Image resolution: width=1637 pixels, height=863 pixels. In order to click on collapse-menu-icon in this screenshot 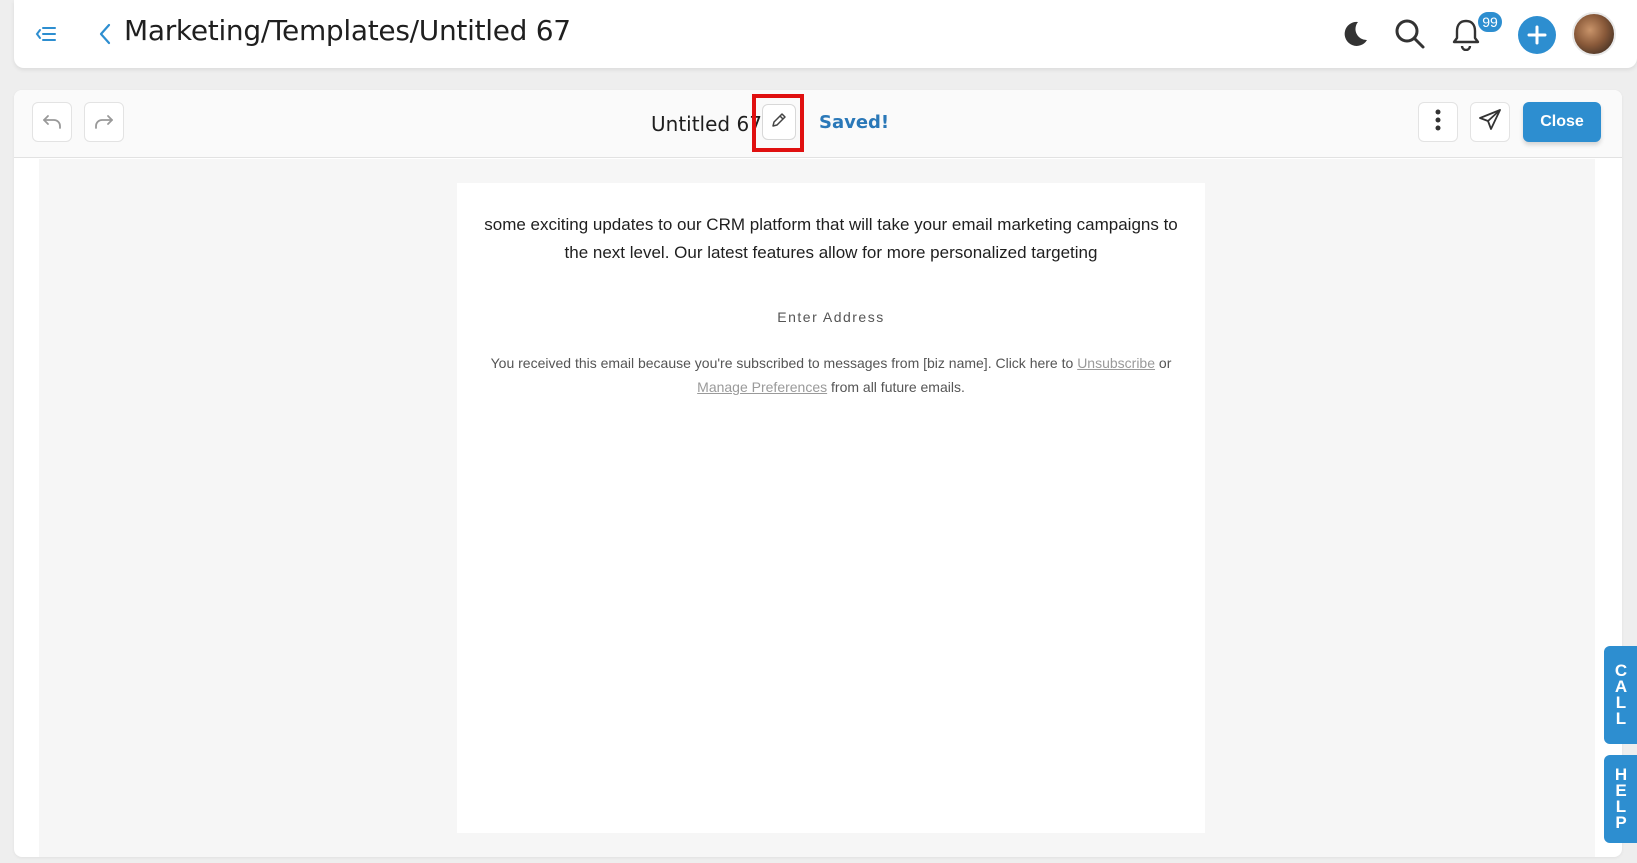, I will do `click(46, 34)`.